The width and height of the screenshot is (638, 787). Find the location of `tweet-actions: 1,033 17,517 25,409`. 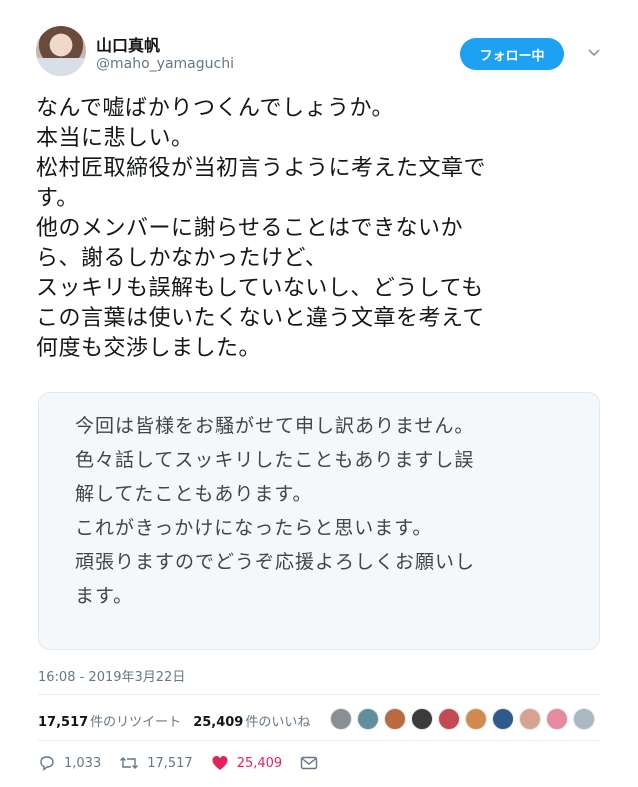

tweet-actions: 1,033 17,517 25,409 is located at coordinates (191, 763).